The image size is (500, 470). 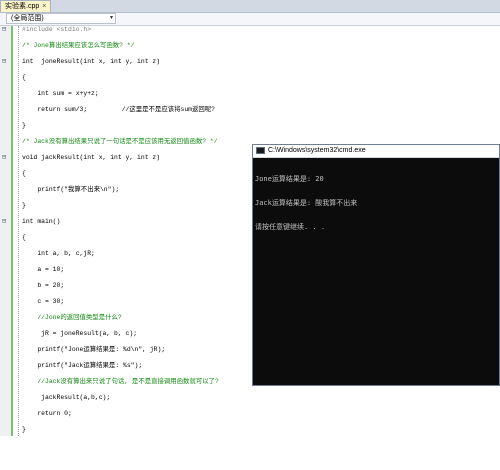 What do you see at coordinates (66, 397) in the screenshot?
I see `code-line: jackResult(a,b,c);` at bounding box center [66, 397].